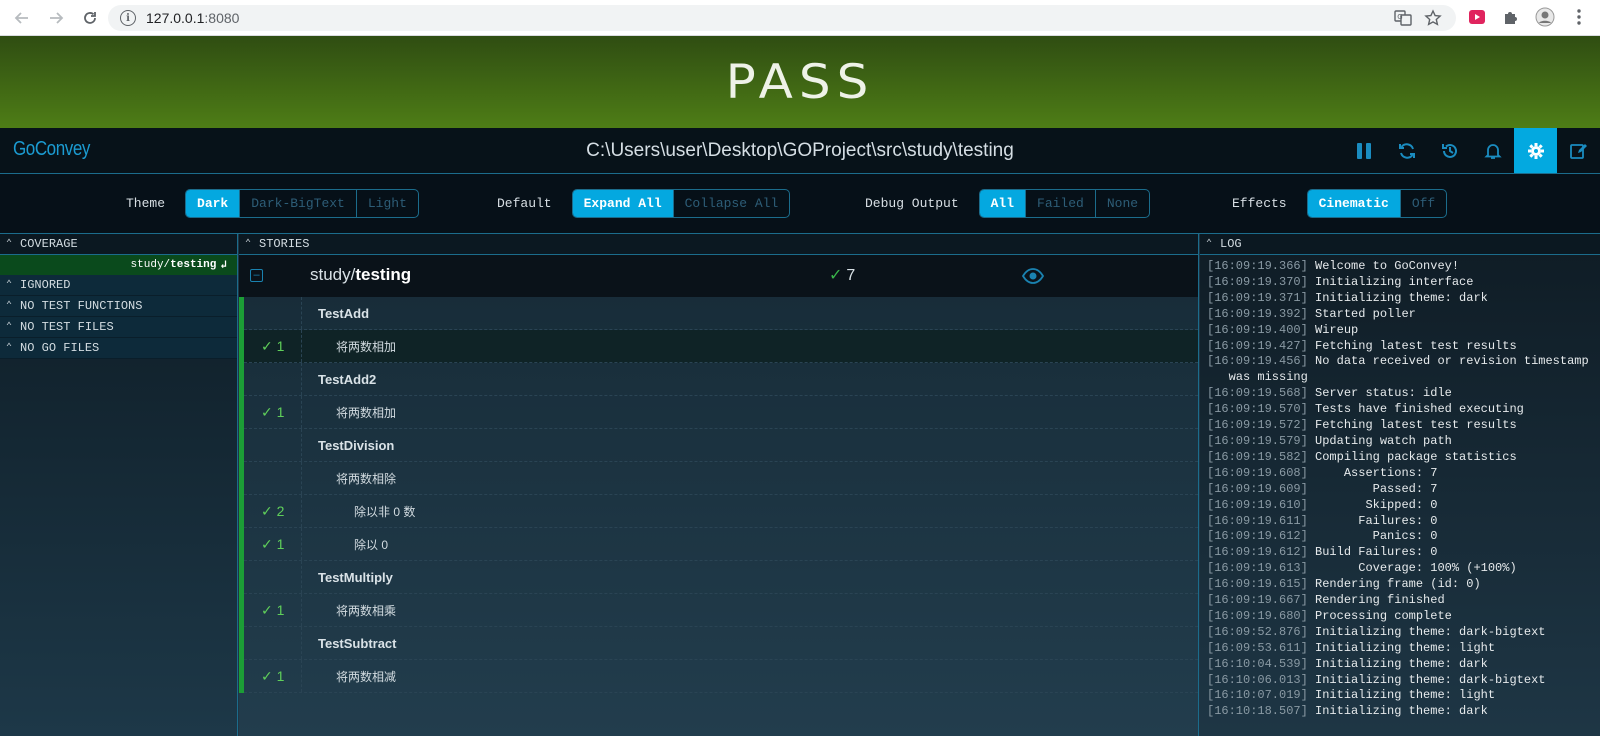 The height and width of the screenshot is (736, 1600). I want to click on profile-avatar-icon, so click(1545, 17).